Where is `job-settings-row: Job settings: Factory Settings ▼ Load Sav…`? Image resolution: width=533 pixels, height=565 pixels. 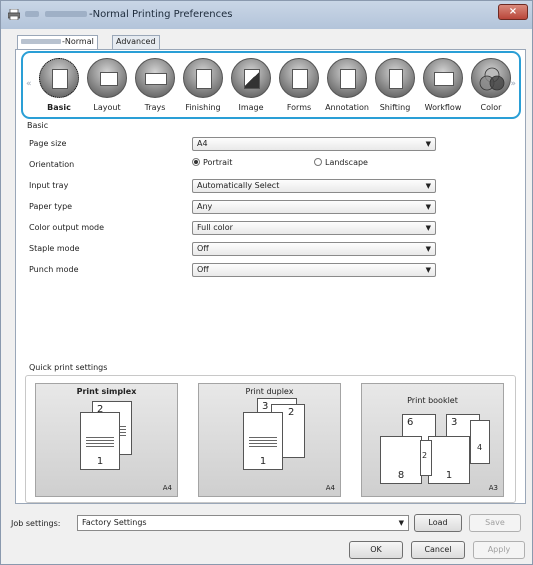 job-settings-row: Job settings: Factory Settings ▼ Load Sav… is located at coordinates (266, 524).